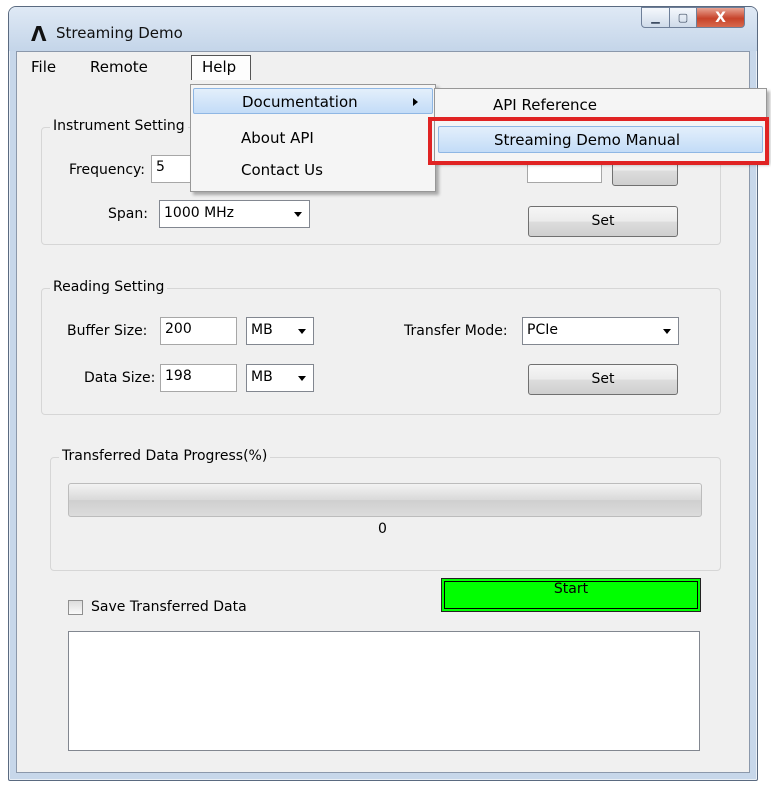 The height and width of the screenshot is (785, 771). What do you see at coordinates (456, 331) in the screenshot?
I see `transfer-mode-label: Transfer Mode:` at bounding box center [456, 331].